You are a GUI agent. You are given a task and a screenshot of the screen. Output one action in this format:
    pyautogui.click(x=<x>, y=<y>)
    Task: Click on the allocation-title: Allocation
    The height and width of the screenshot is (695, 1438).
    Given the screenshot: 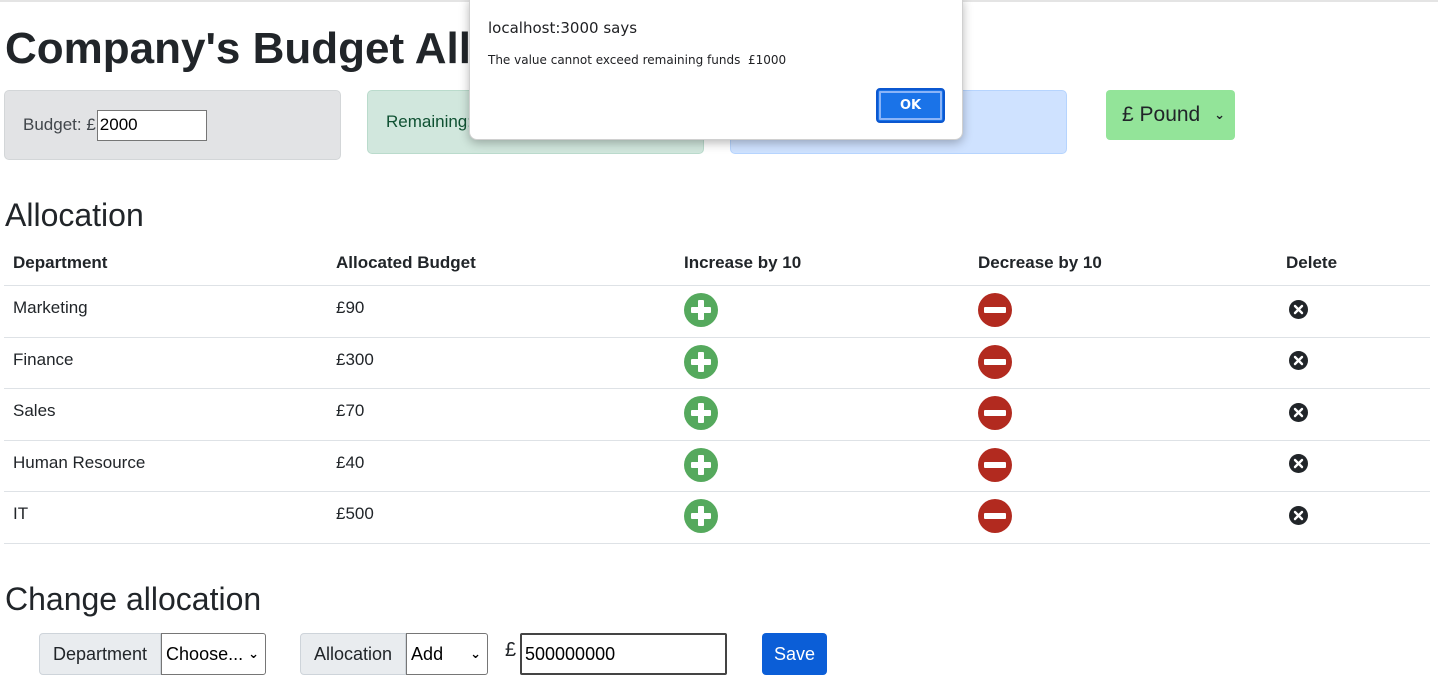 What is the action you would take?
    pyautogui.click(x=74, y=215)
    